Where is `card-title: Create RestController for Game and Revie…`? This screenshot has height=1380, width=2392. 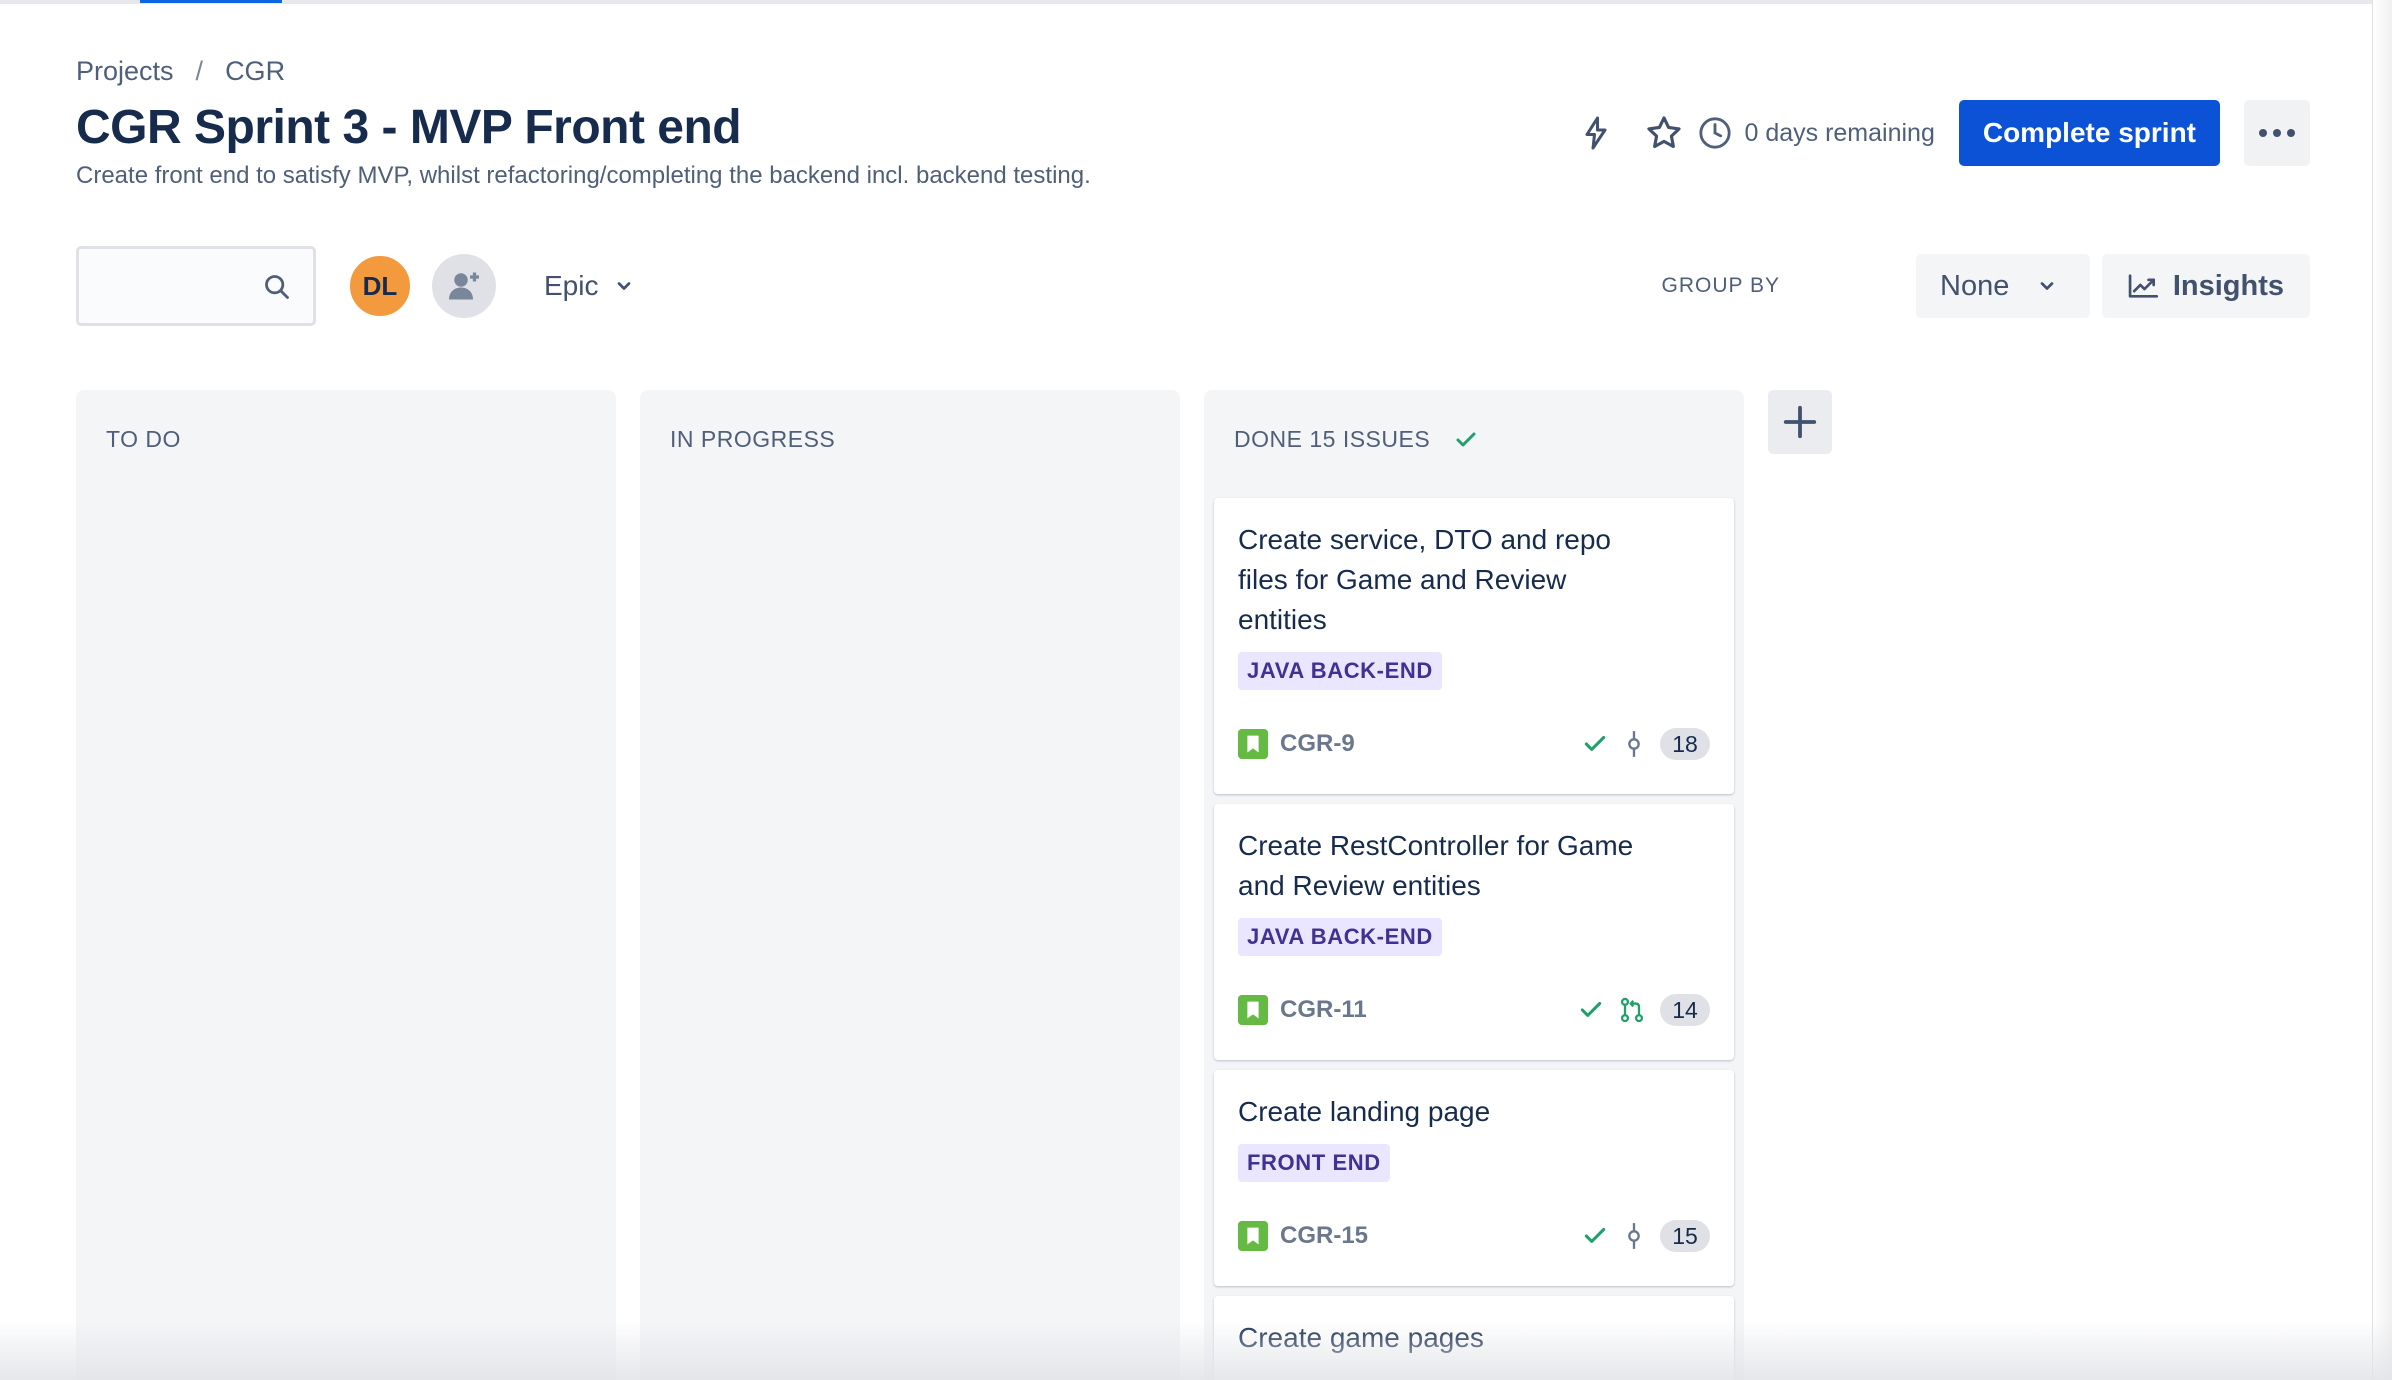
card-title: Create RestController for Game and Revie… is located at coordinates (1436, 865).